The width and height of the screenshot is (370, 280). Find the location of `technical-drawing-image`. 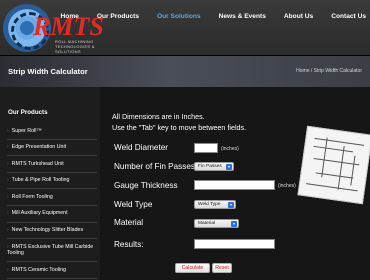

technical-drawing-image is located at coordinates (333, 165).